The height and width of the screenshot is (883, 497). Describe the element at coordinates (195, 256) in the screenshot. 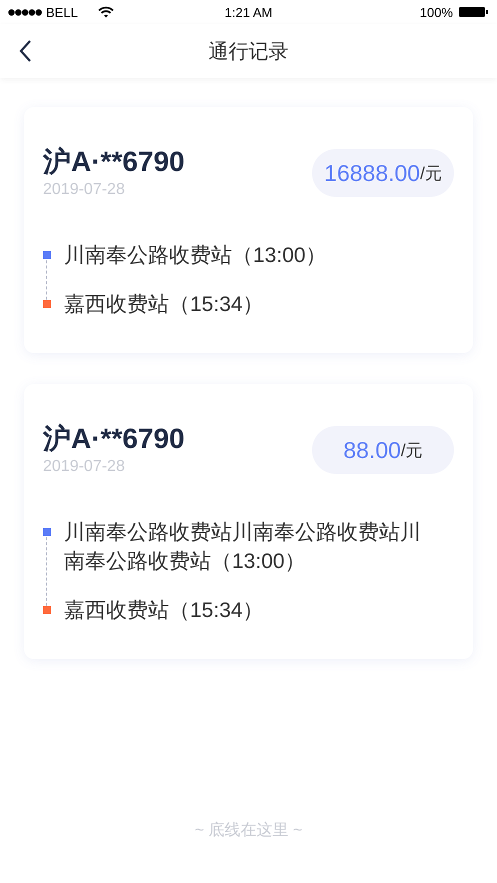

I see `toll-station: 川南奉公路收费站（13:00）` at that location.